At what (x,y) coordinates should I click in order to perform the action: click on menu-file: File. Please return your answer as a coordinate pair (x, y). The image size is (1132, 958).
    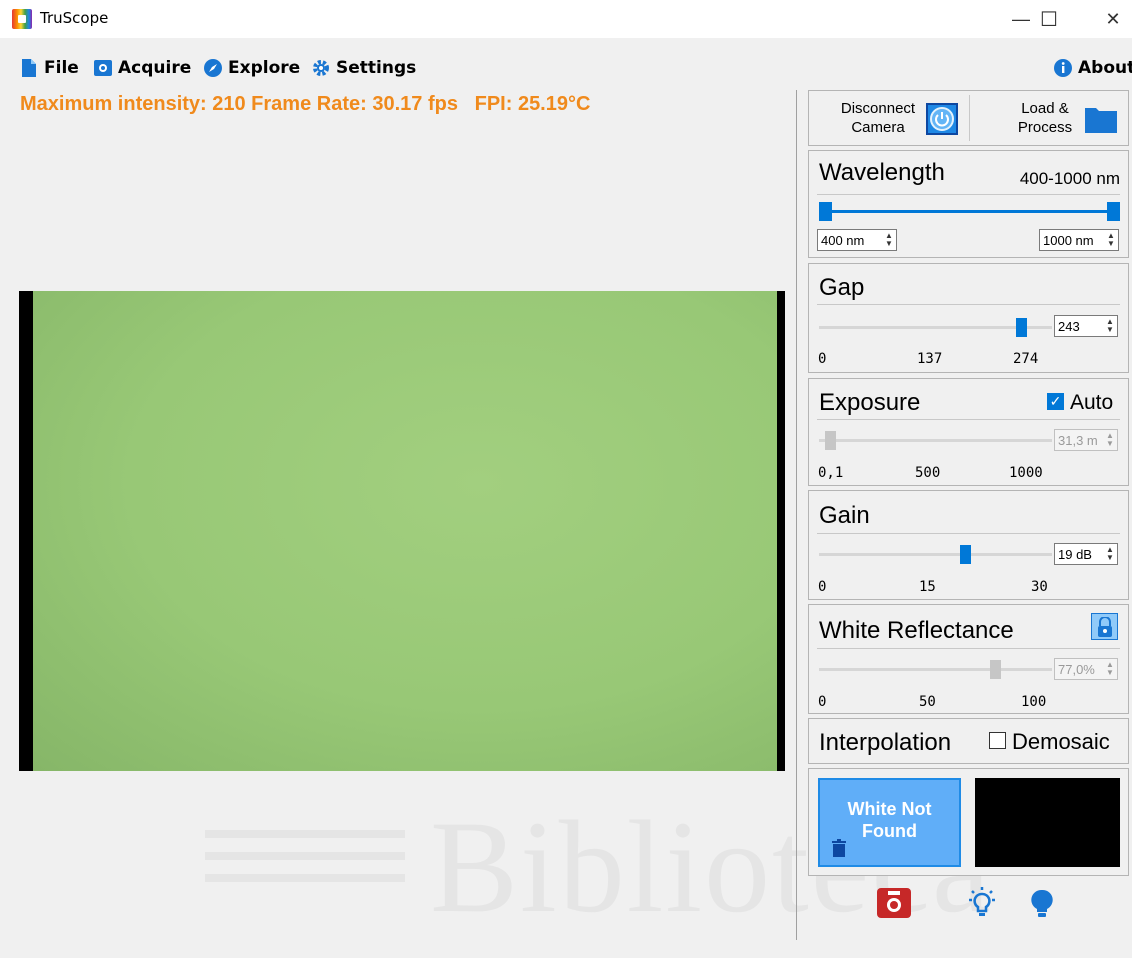
    Looking at the image, I should click on (49, 68).